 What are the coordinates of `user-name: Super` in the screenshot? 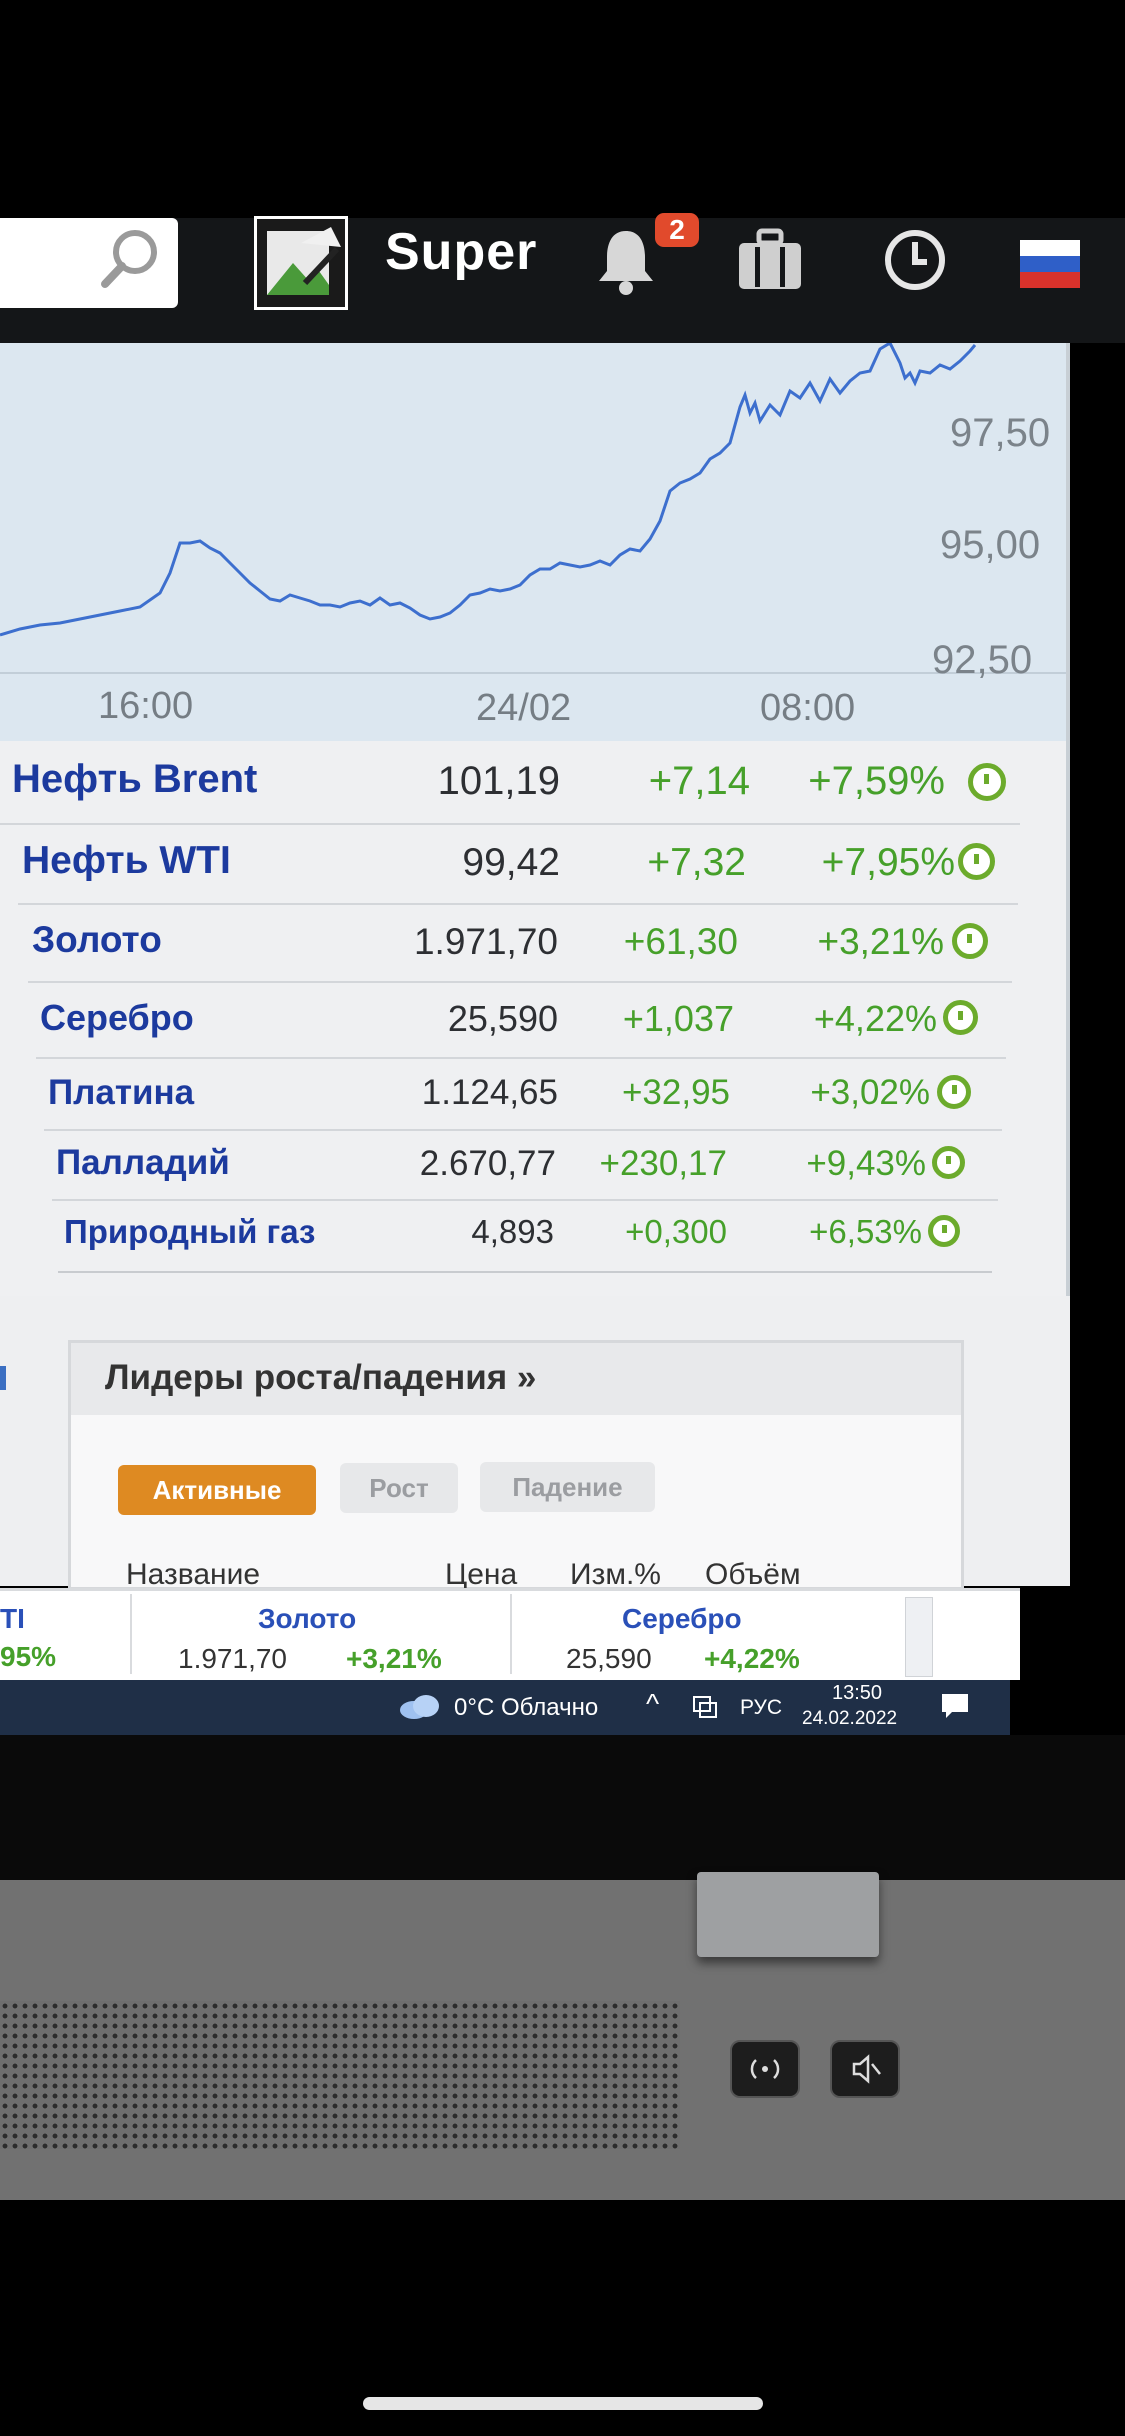 It's located at (461, 252).